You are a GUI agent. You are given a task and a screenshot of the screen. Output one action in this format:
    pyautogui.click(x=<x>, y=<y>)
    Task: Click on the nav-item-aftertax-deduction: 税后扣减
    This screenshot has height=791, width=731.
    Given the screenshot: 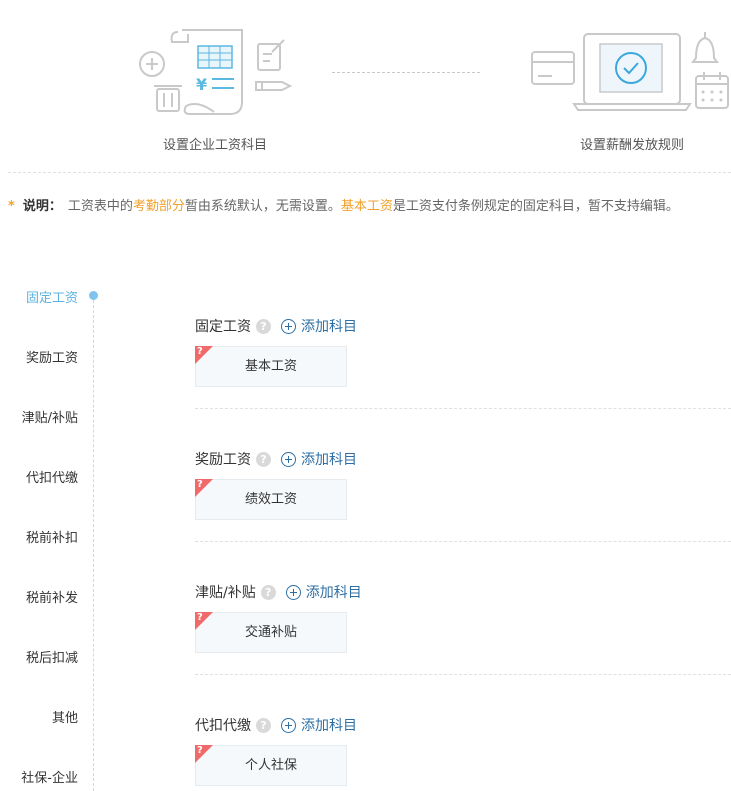 What is the action you would take?
    pyautogui.click(x=52, y=656)
    